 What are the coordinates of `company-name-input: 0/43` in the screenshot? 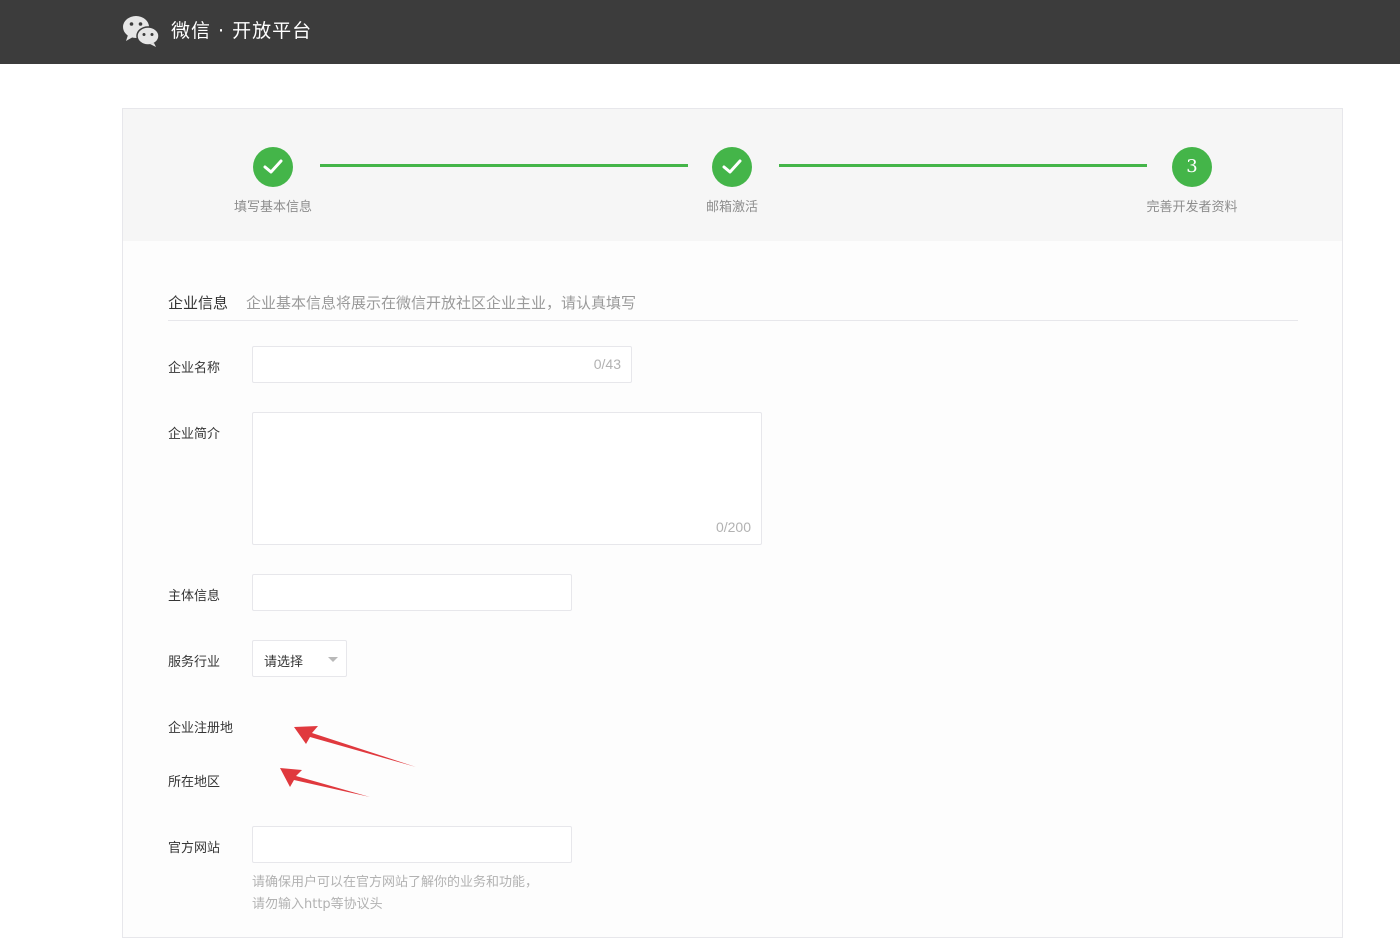 It's located at (442, 364).